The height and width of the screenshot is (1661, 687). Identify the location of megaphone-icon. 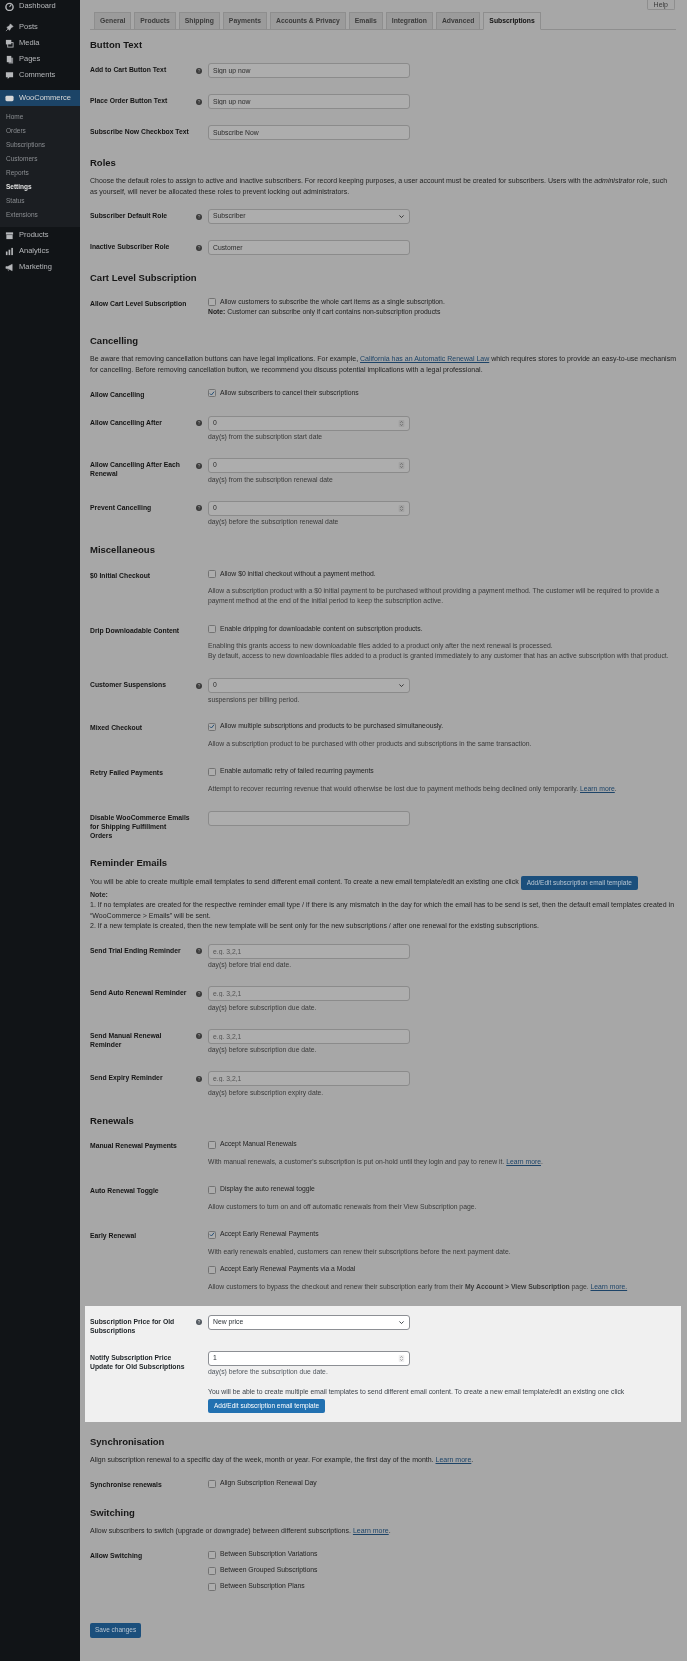
(9, 267).